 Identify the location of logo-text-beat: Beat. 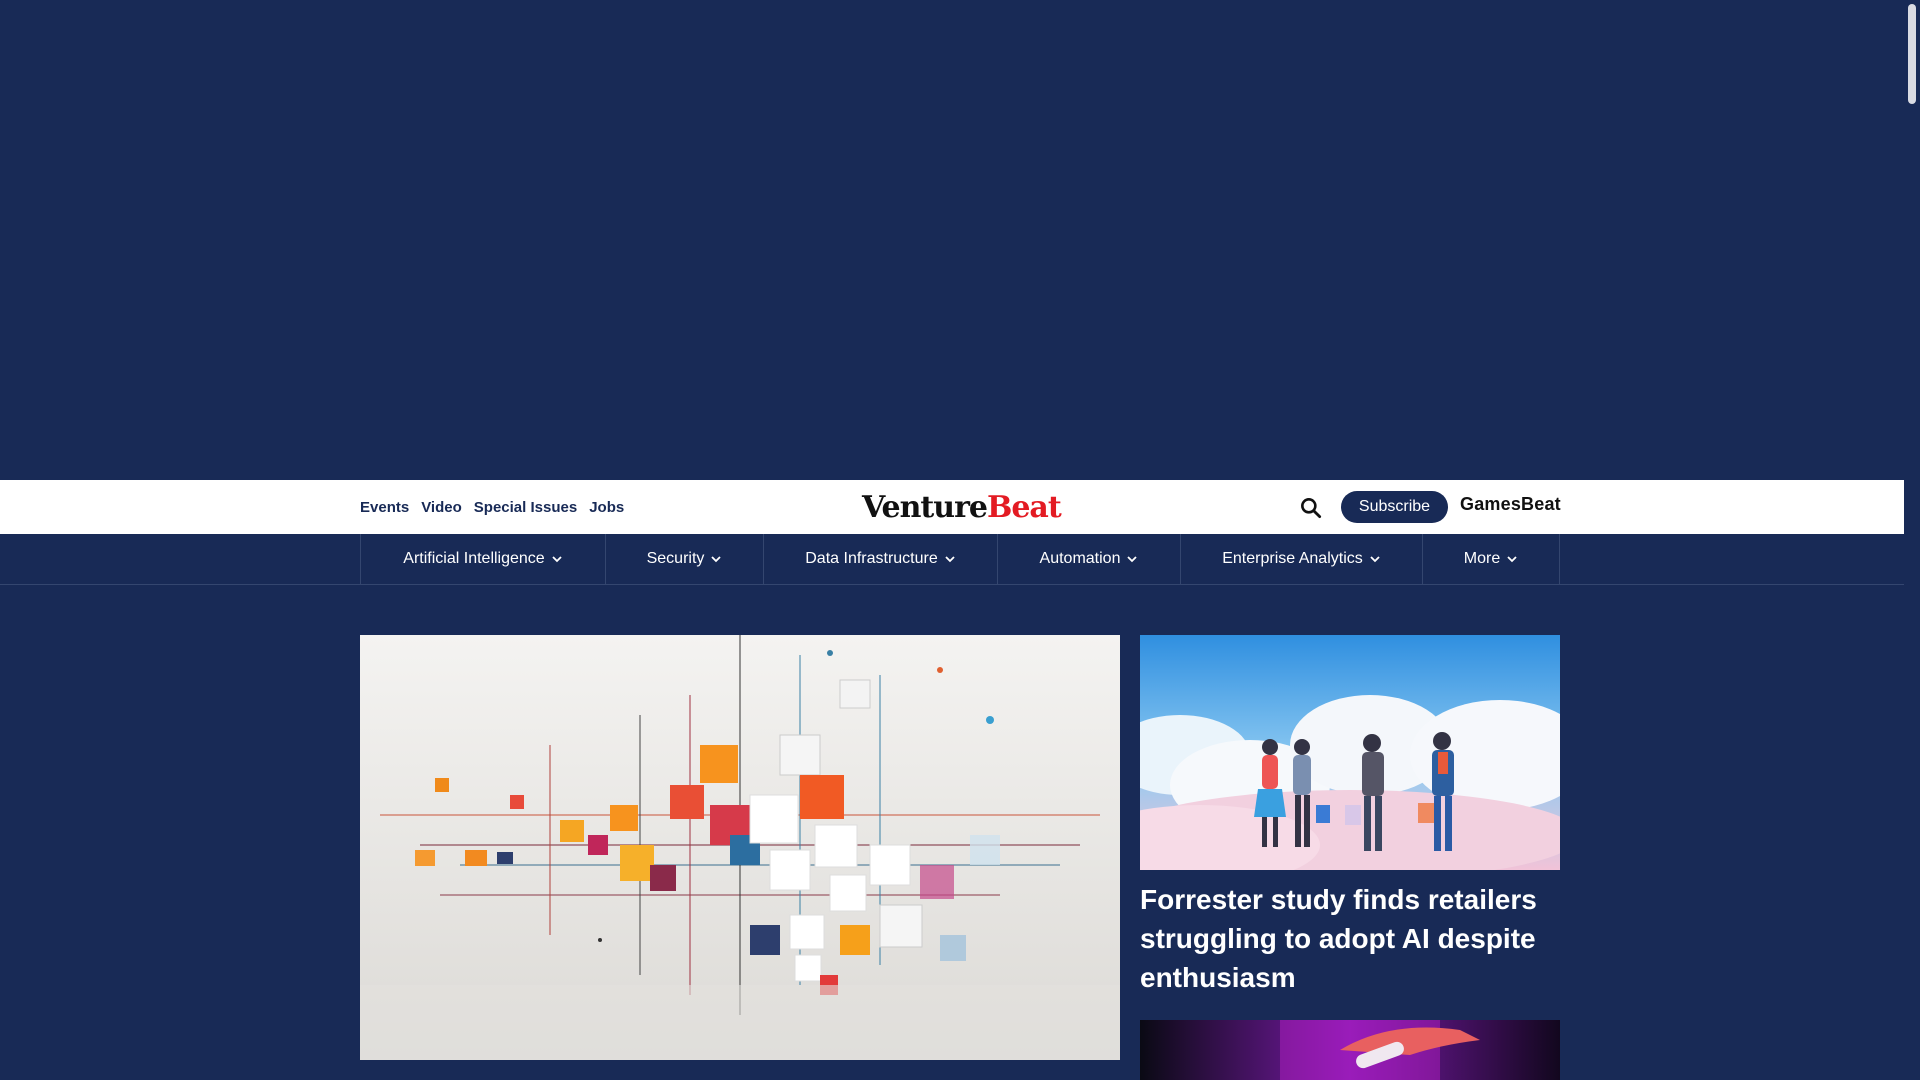
(1024, 507).